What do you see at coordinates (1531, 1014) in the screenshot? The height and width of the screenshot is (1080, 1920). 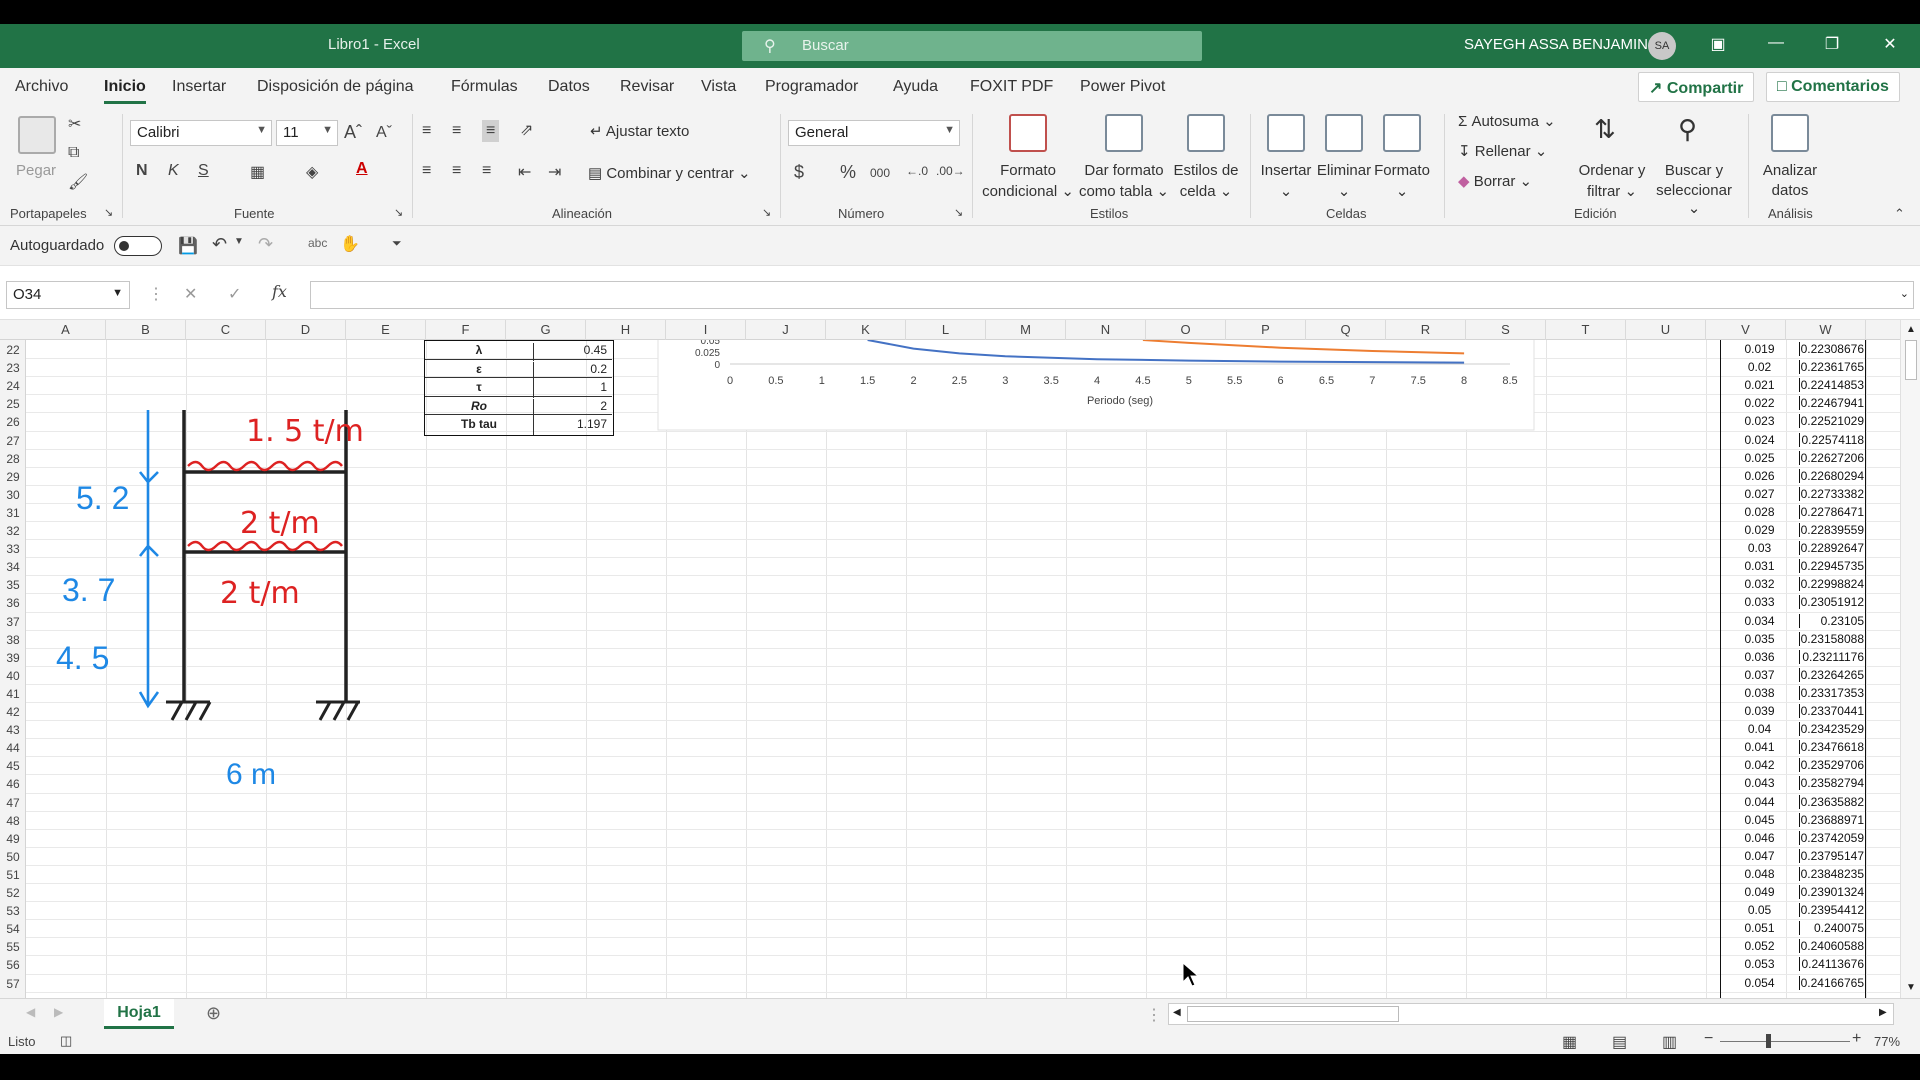 I see `horizontal-scrollbar: ◀ ▶` at bounding box center [1531, 1014].